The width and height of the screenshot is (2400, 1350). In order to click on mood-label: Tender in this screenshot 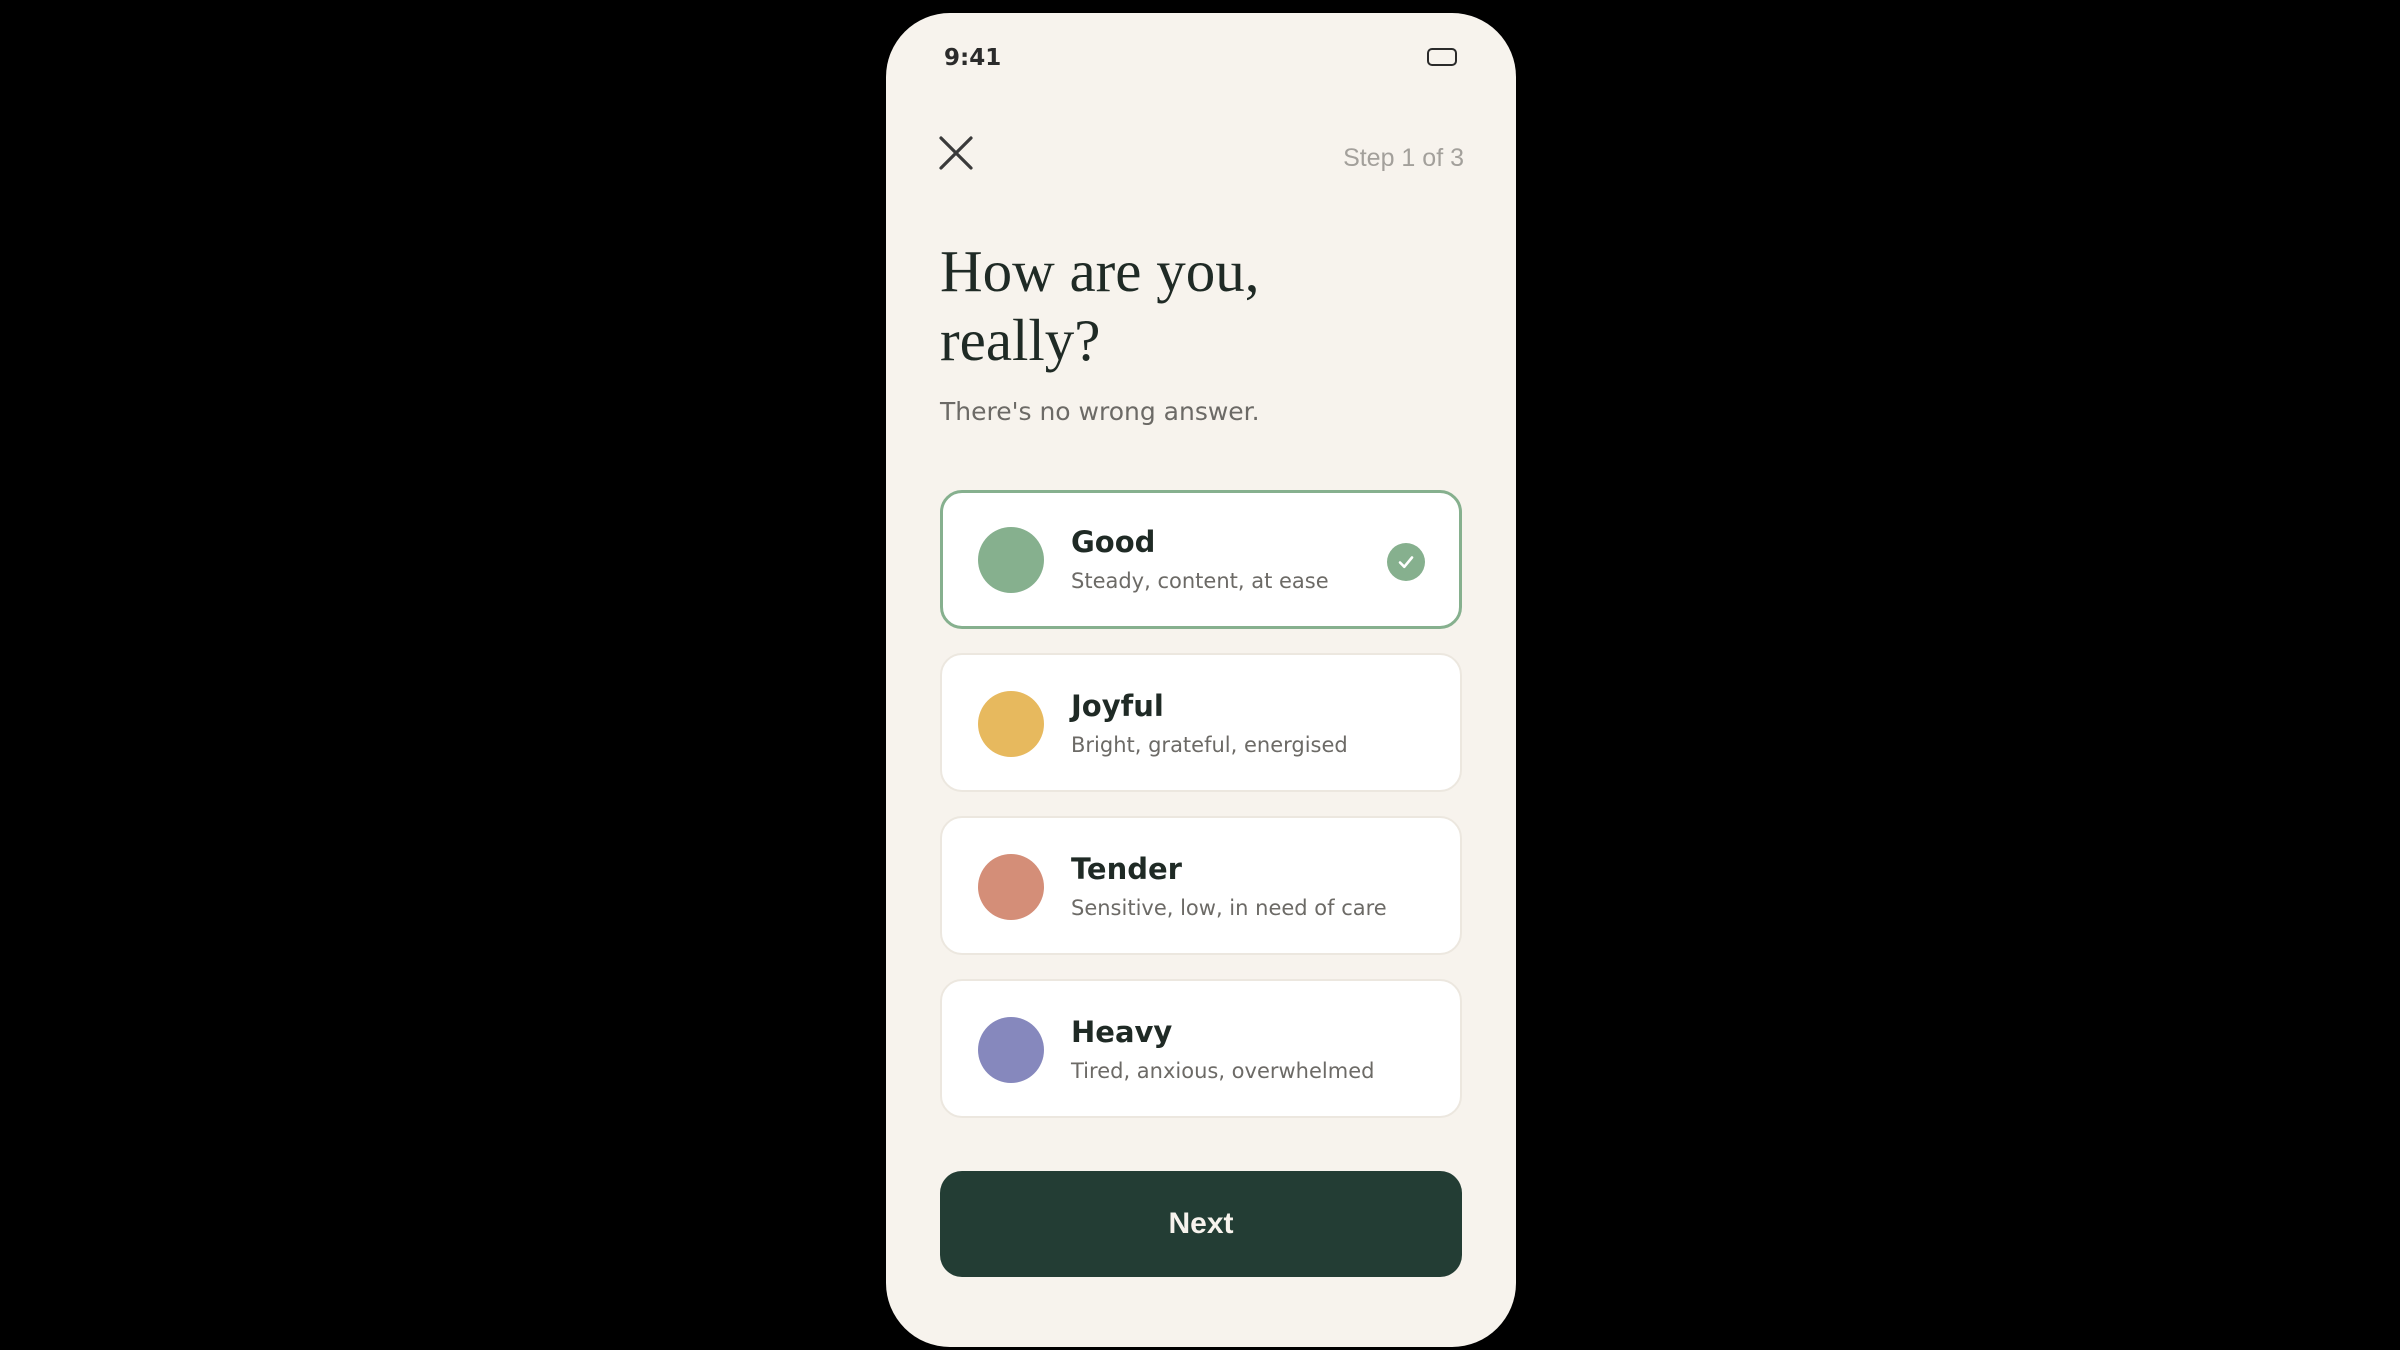, I will do `click(1126, 869)`.